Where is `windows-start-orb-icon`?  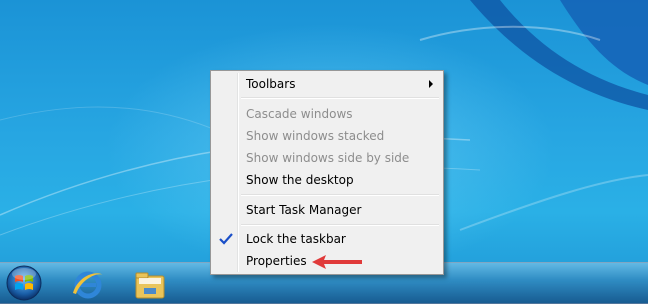
windows-start-orb-icon is located at coordinates (24, 283).